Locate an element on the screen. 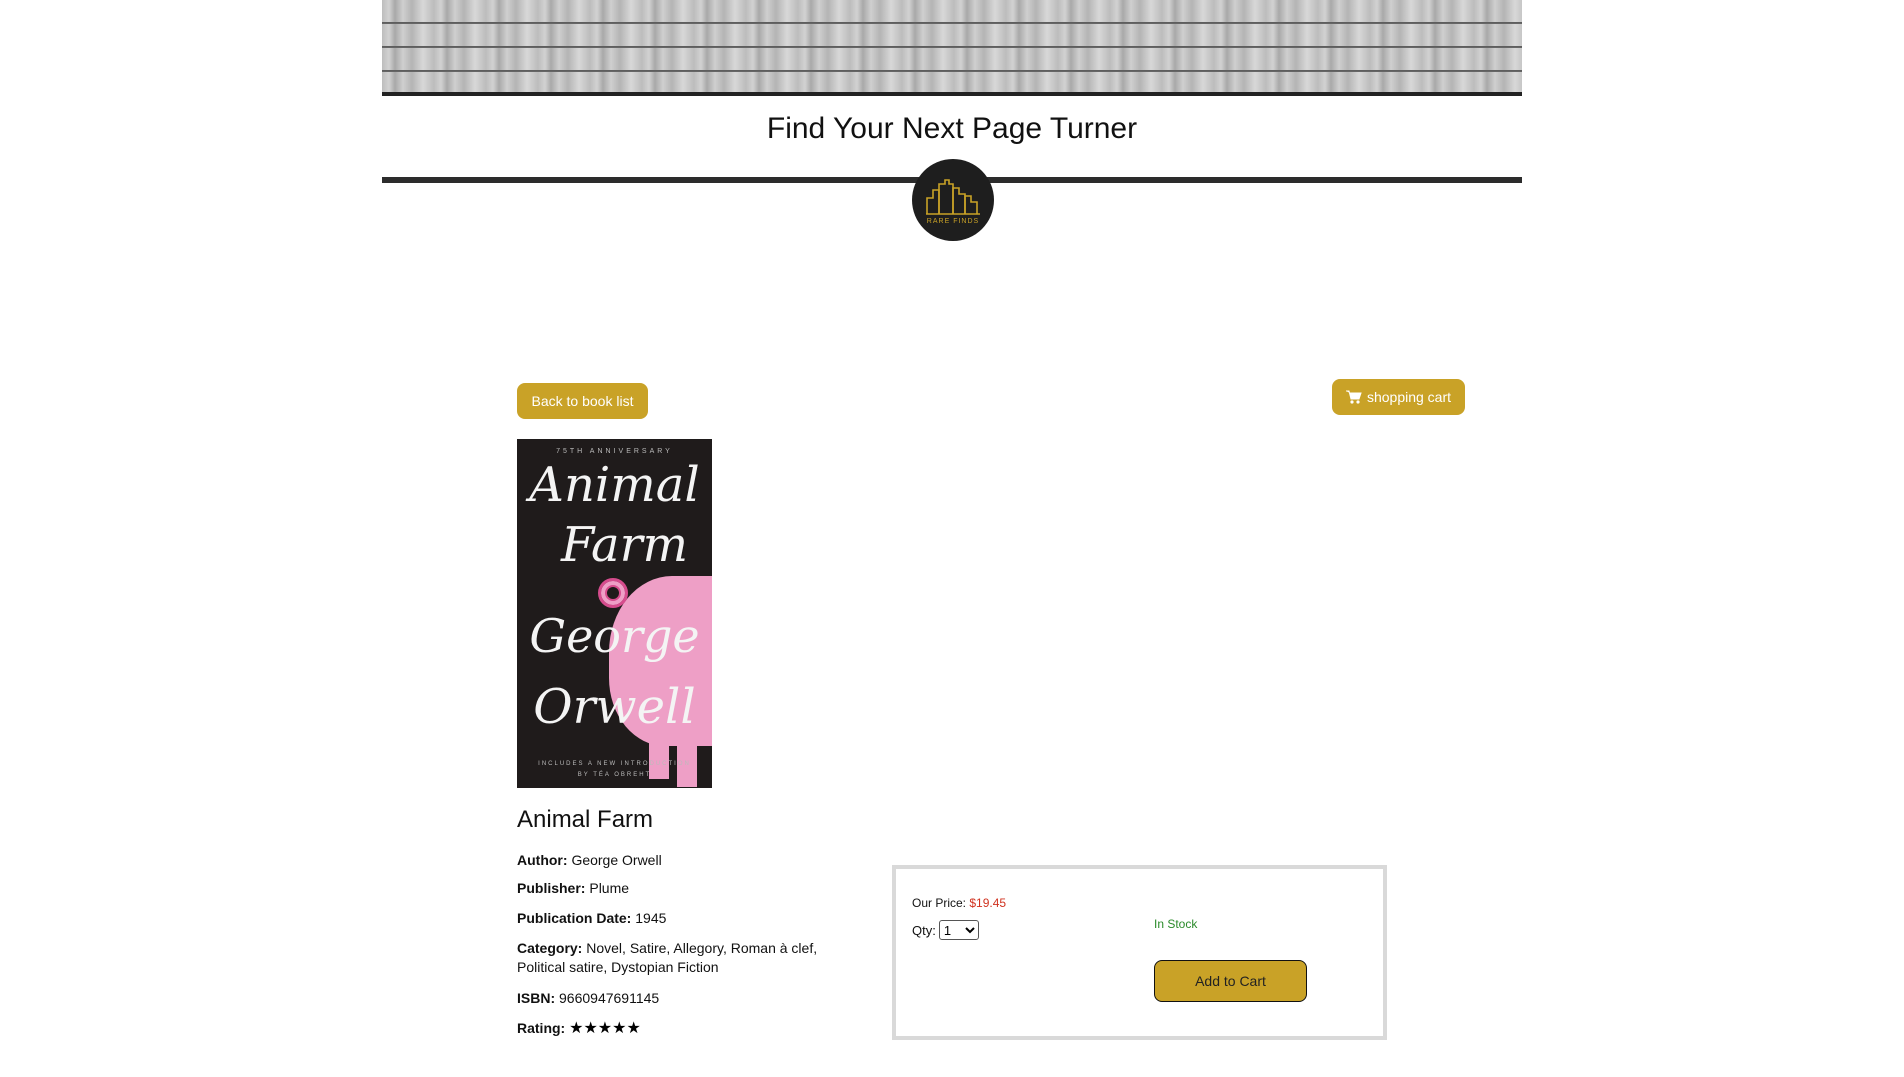 This screenshot has height=1077, width=1904. cover-author-line1: George is located at coordinates (614, 636).